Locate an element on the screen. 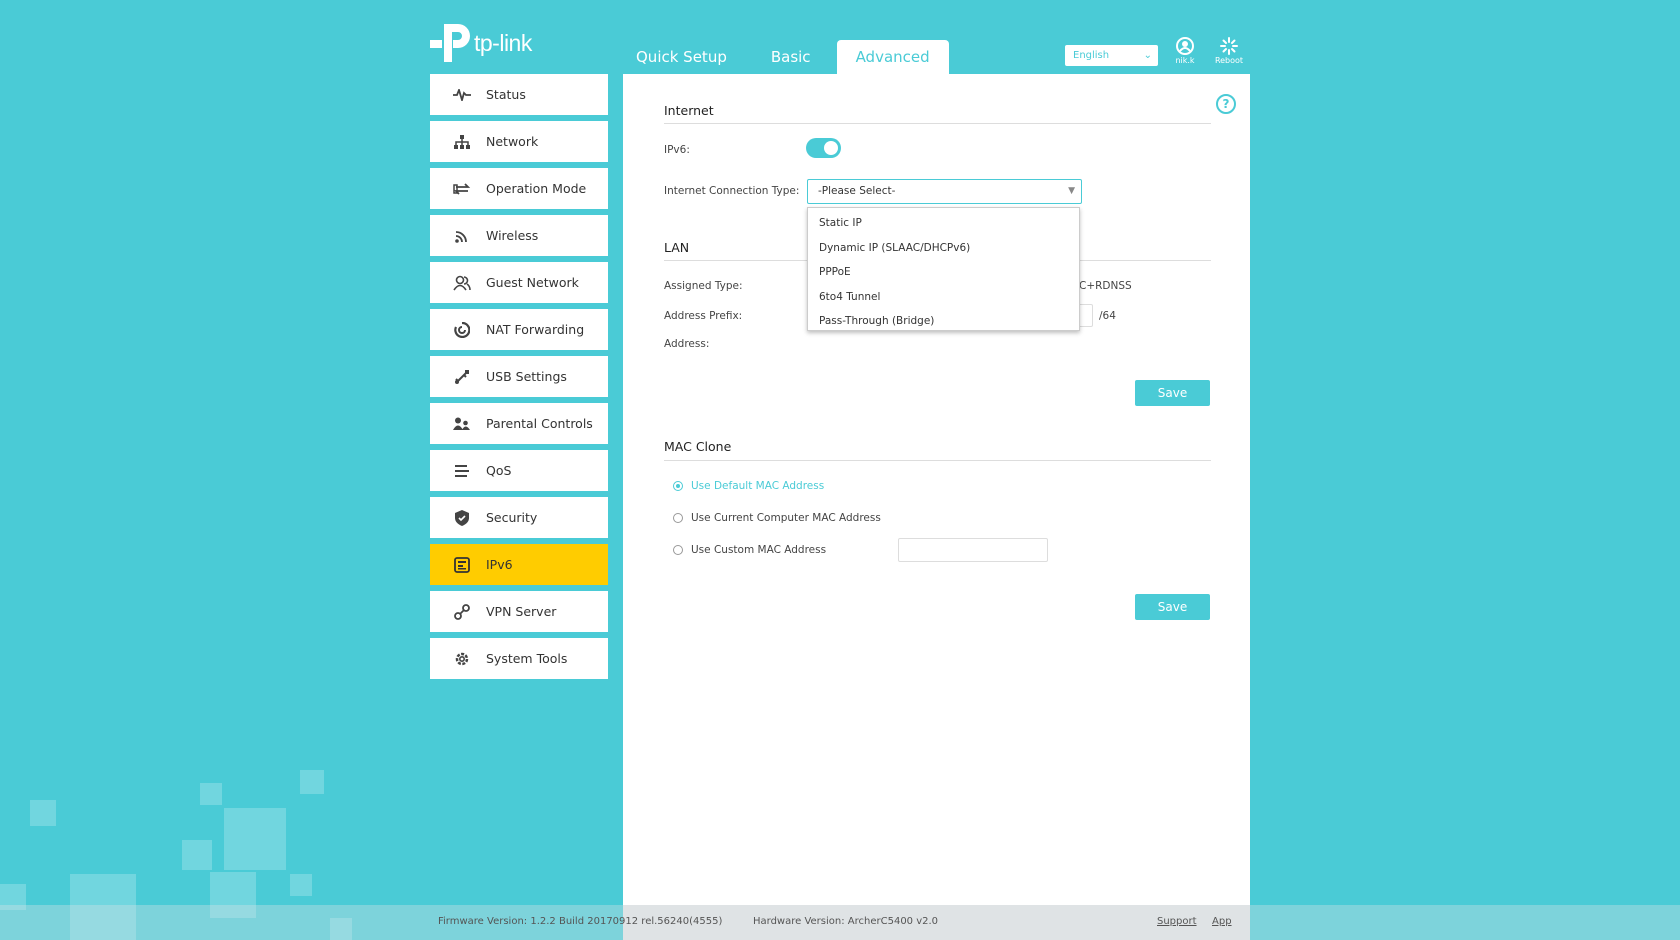 The image size is (1680, 940). user-label: nik.k is located at coordinates (1185, 60).